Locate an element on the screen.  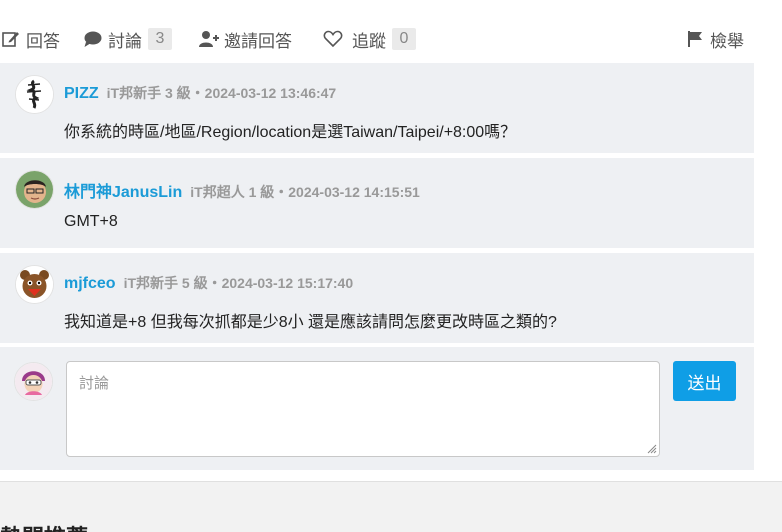
submit-button: 送出 is located at coordinates (704, 381).